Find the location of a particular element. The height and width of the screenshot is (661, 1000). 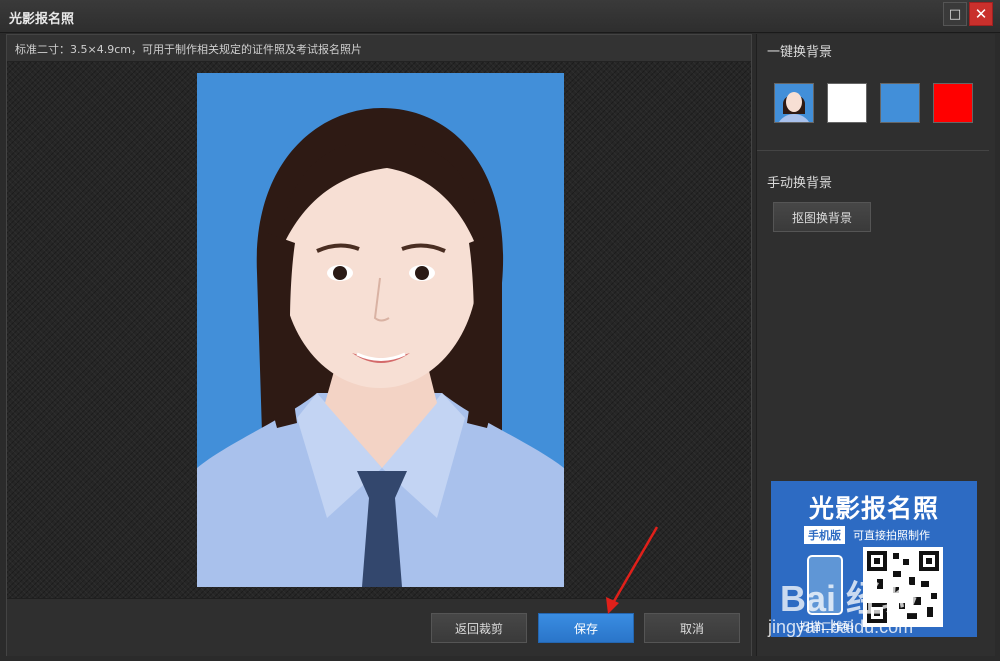

back-to-crop-button: 返回裁剪 is located at coordinates (479, 628).